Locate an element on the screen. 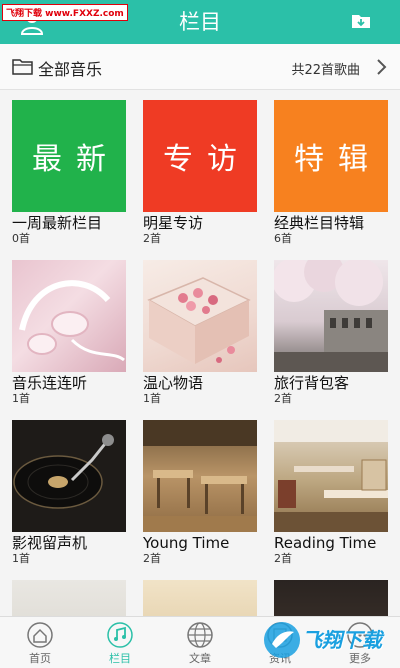 The image size is (400, 668). card-title: 一周最新栏目 is located at coordinates (57, 223).